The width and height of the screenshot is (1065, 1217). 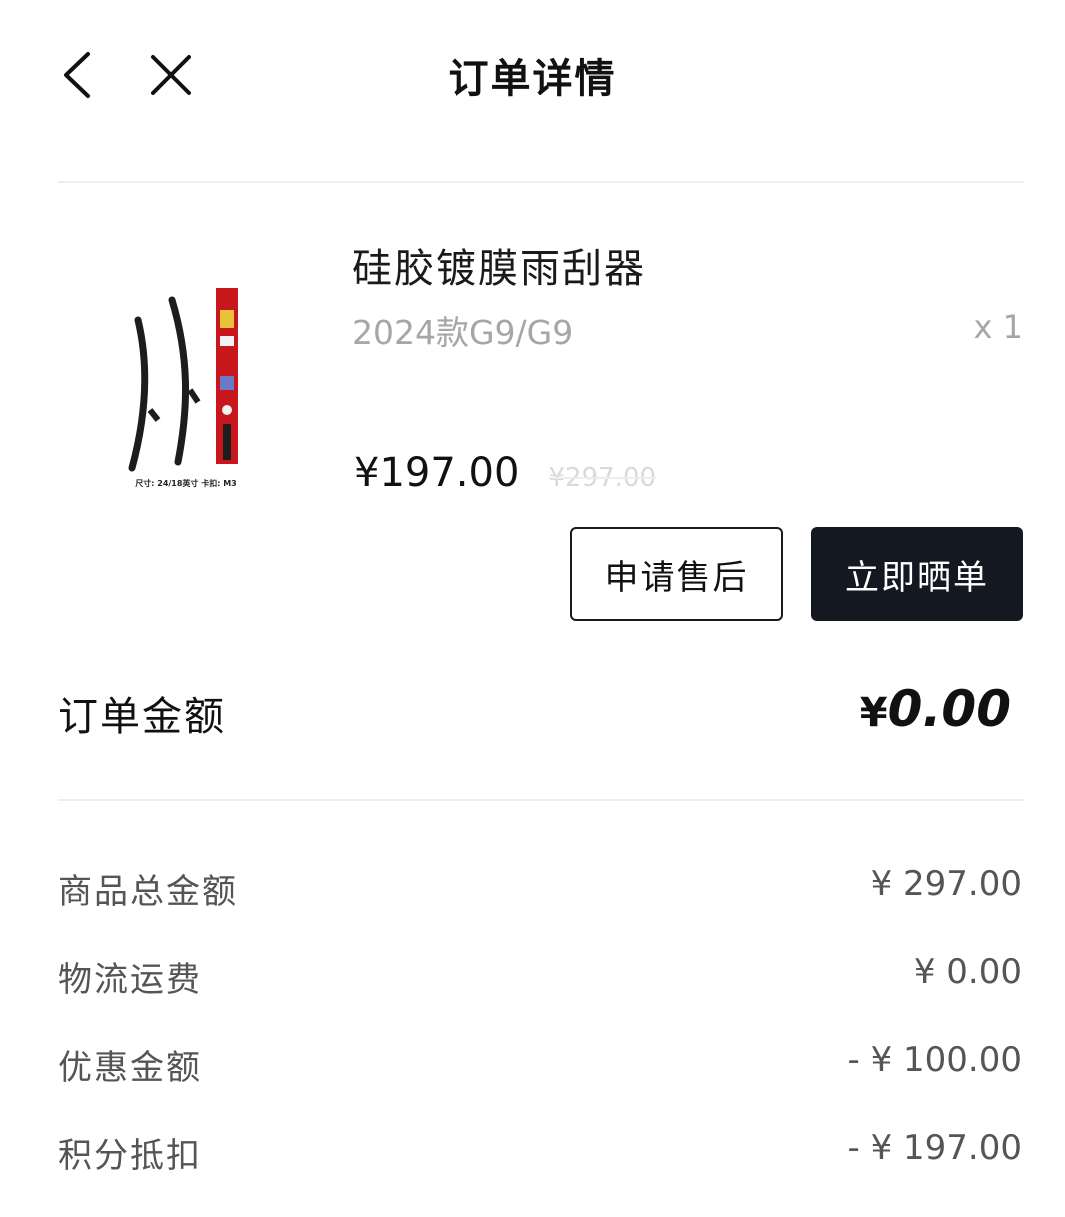 What do you see at coordinates (946, 884) in the screenshot?
I see `summary-value: ¥ 297.00` at bounding box center [946, 884].